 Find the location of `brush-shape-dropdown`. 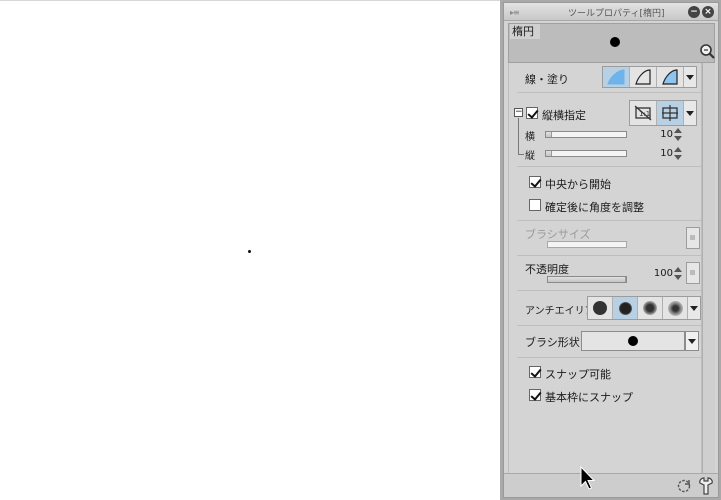

brush-shape-dropdown is located at coordinates (692, 341).